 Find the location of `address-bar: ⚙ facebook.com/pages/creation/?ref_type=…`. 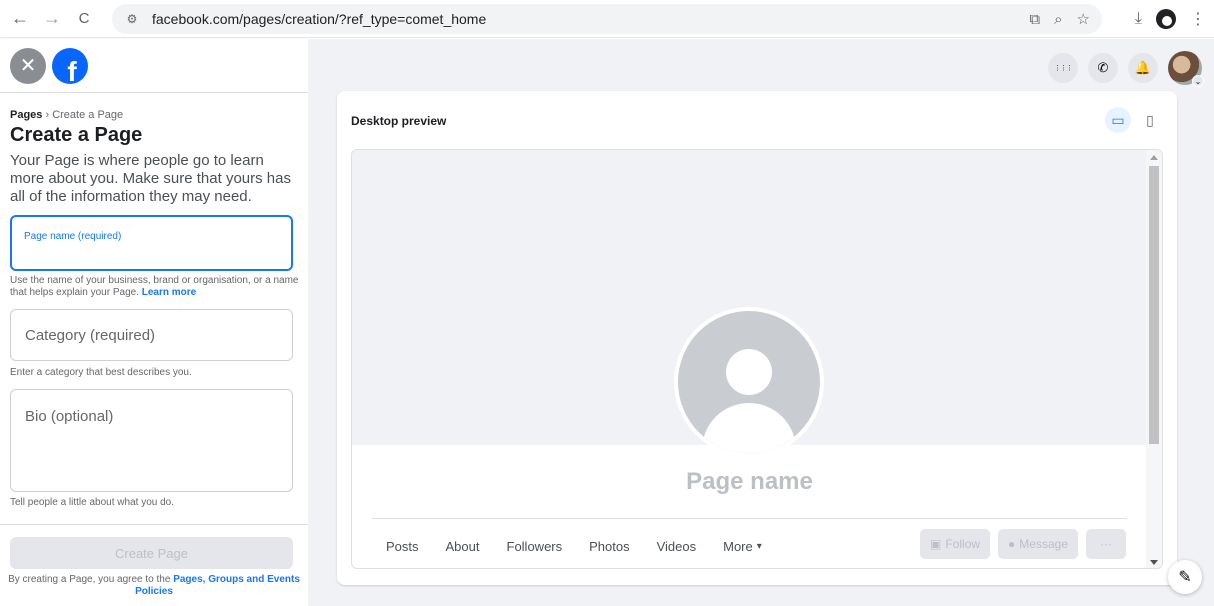

address-bar: ⚙ facebook.com/pages/creation/?ref_type=… is located at coordinates (607, 19).